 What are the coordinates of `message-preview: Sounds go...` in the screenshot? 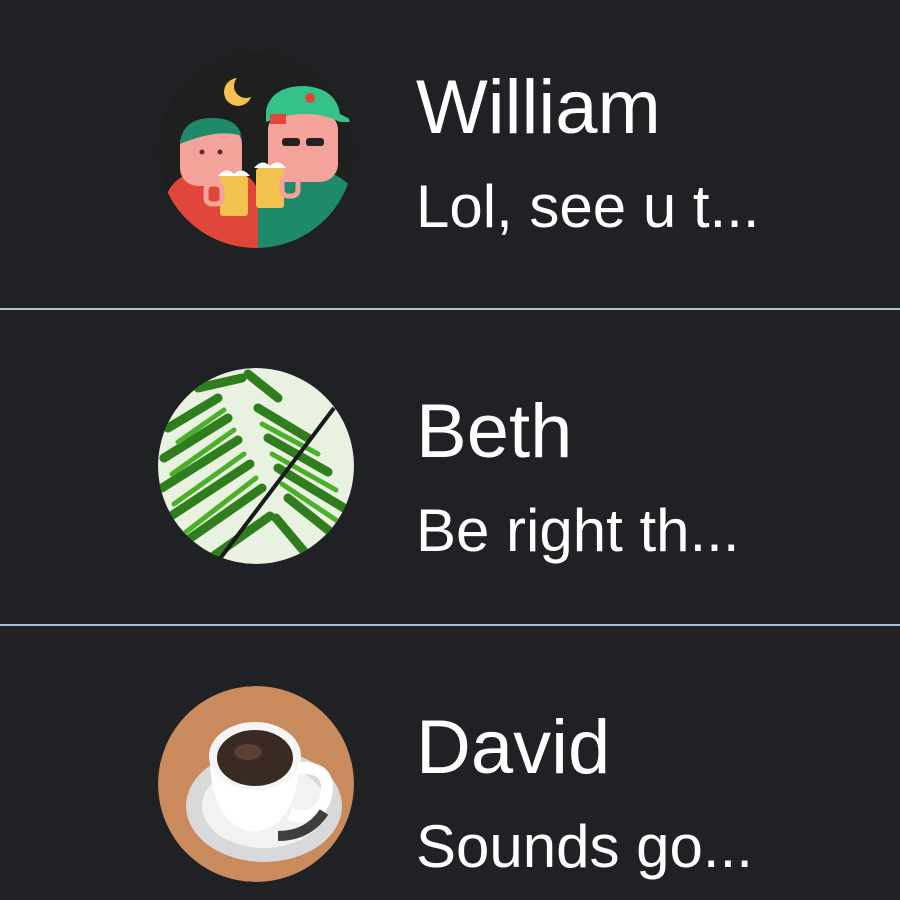 It's located at (584, 846).